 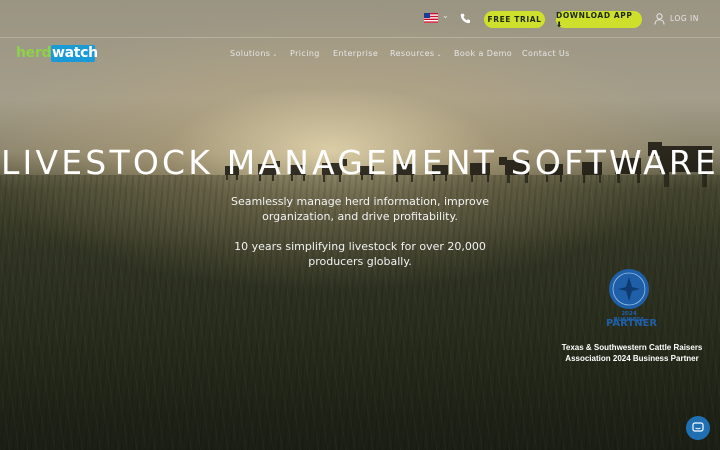 What do you see at coordinates (250, 53) in the screenshot?
I see `nav-label: Solutions` at bounding box center [250, 53].